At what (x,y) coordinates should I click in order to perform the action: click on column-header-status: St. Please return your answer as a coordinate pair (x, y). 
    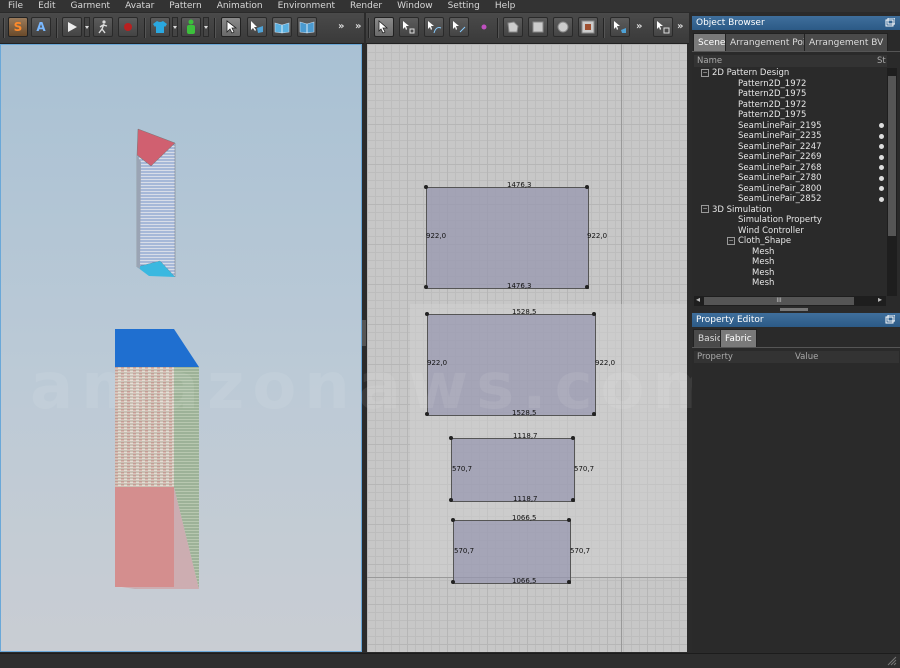
    Looking at the image, I should click on (882, 61).